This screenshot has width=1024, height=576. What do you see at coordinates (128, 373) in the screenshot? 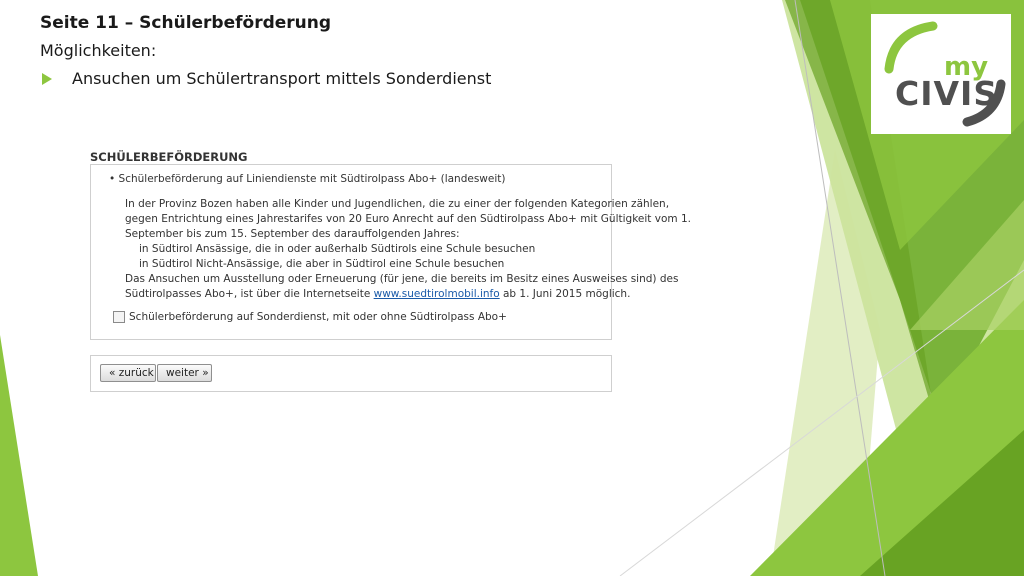
I see `back-button: « zurück` at bounding box center [128, 373].